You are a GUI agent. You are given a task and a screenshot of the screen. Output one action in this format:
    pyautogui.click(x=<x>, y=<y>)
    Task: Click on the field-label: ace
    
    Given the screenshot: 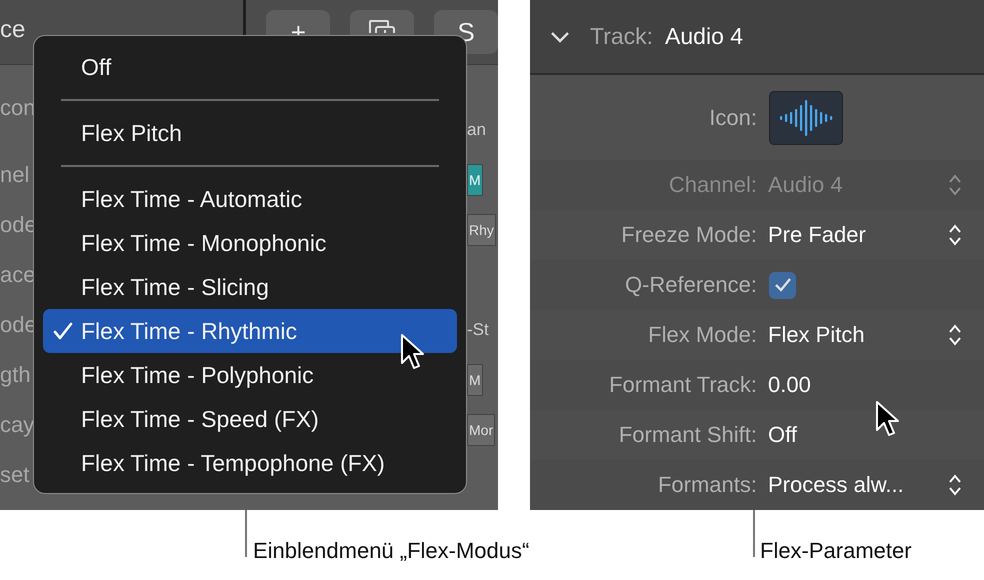 What is the action you would take?
    pyautogui.click(x=18, y=275)
    